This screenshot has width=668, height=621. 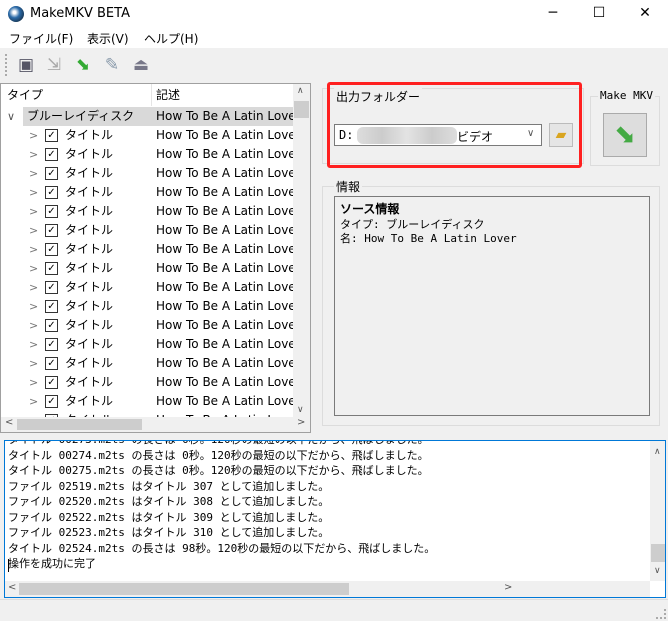 I want to click on tree-vertical-scrollbar: ∧ ∨, so click(x=301, y=250).